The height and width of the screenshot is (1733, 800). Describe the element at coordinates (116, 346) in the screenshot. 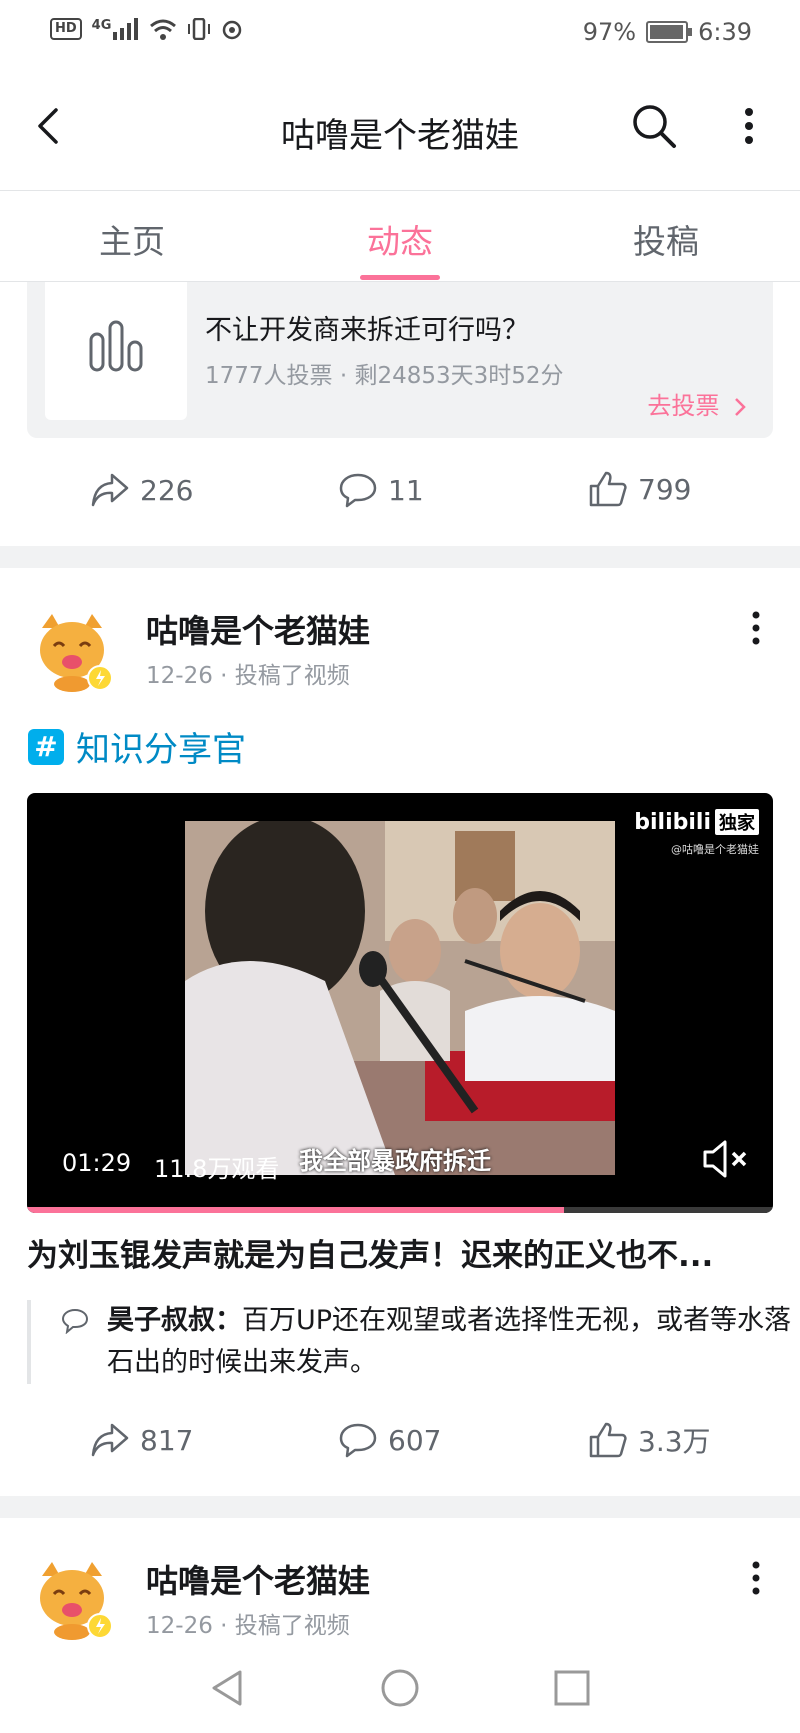

I see `poll-bars-icon` at that location.